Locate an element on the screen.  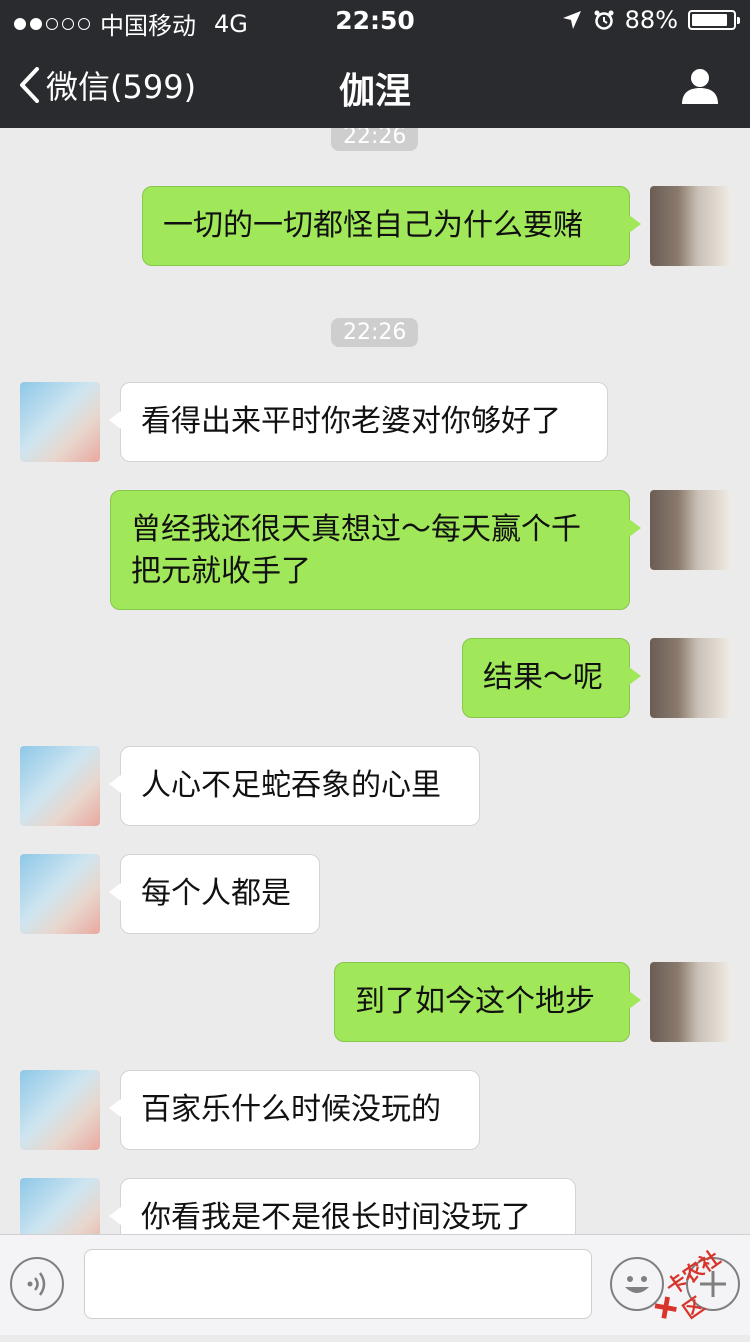
location-arrow-icon is located at coordinates (571, 20).